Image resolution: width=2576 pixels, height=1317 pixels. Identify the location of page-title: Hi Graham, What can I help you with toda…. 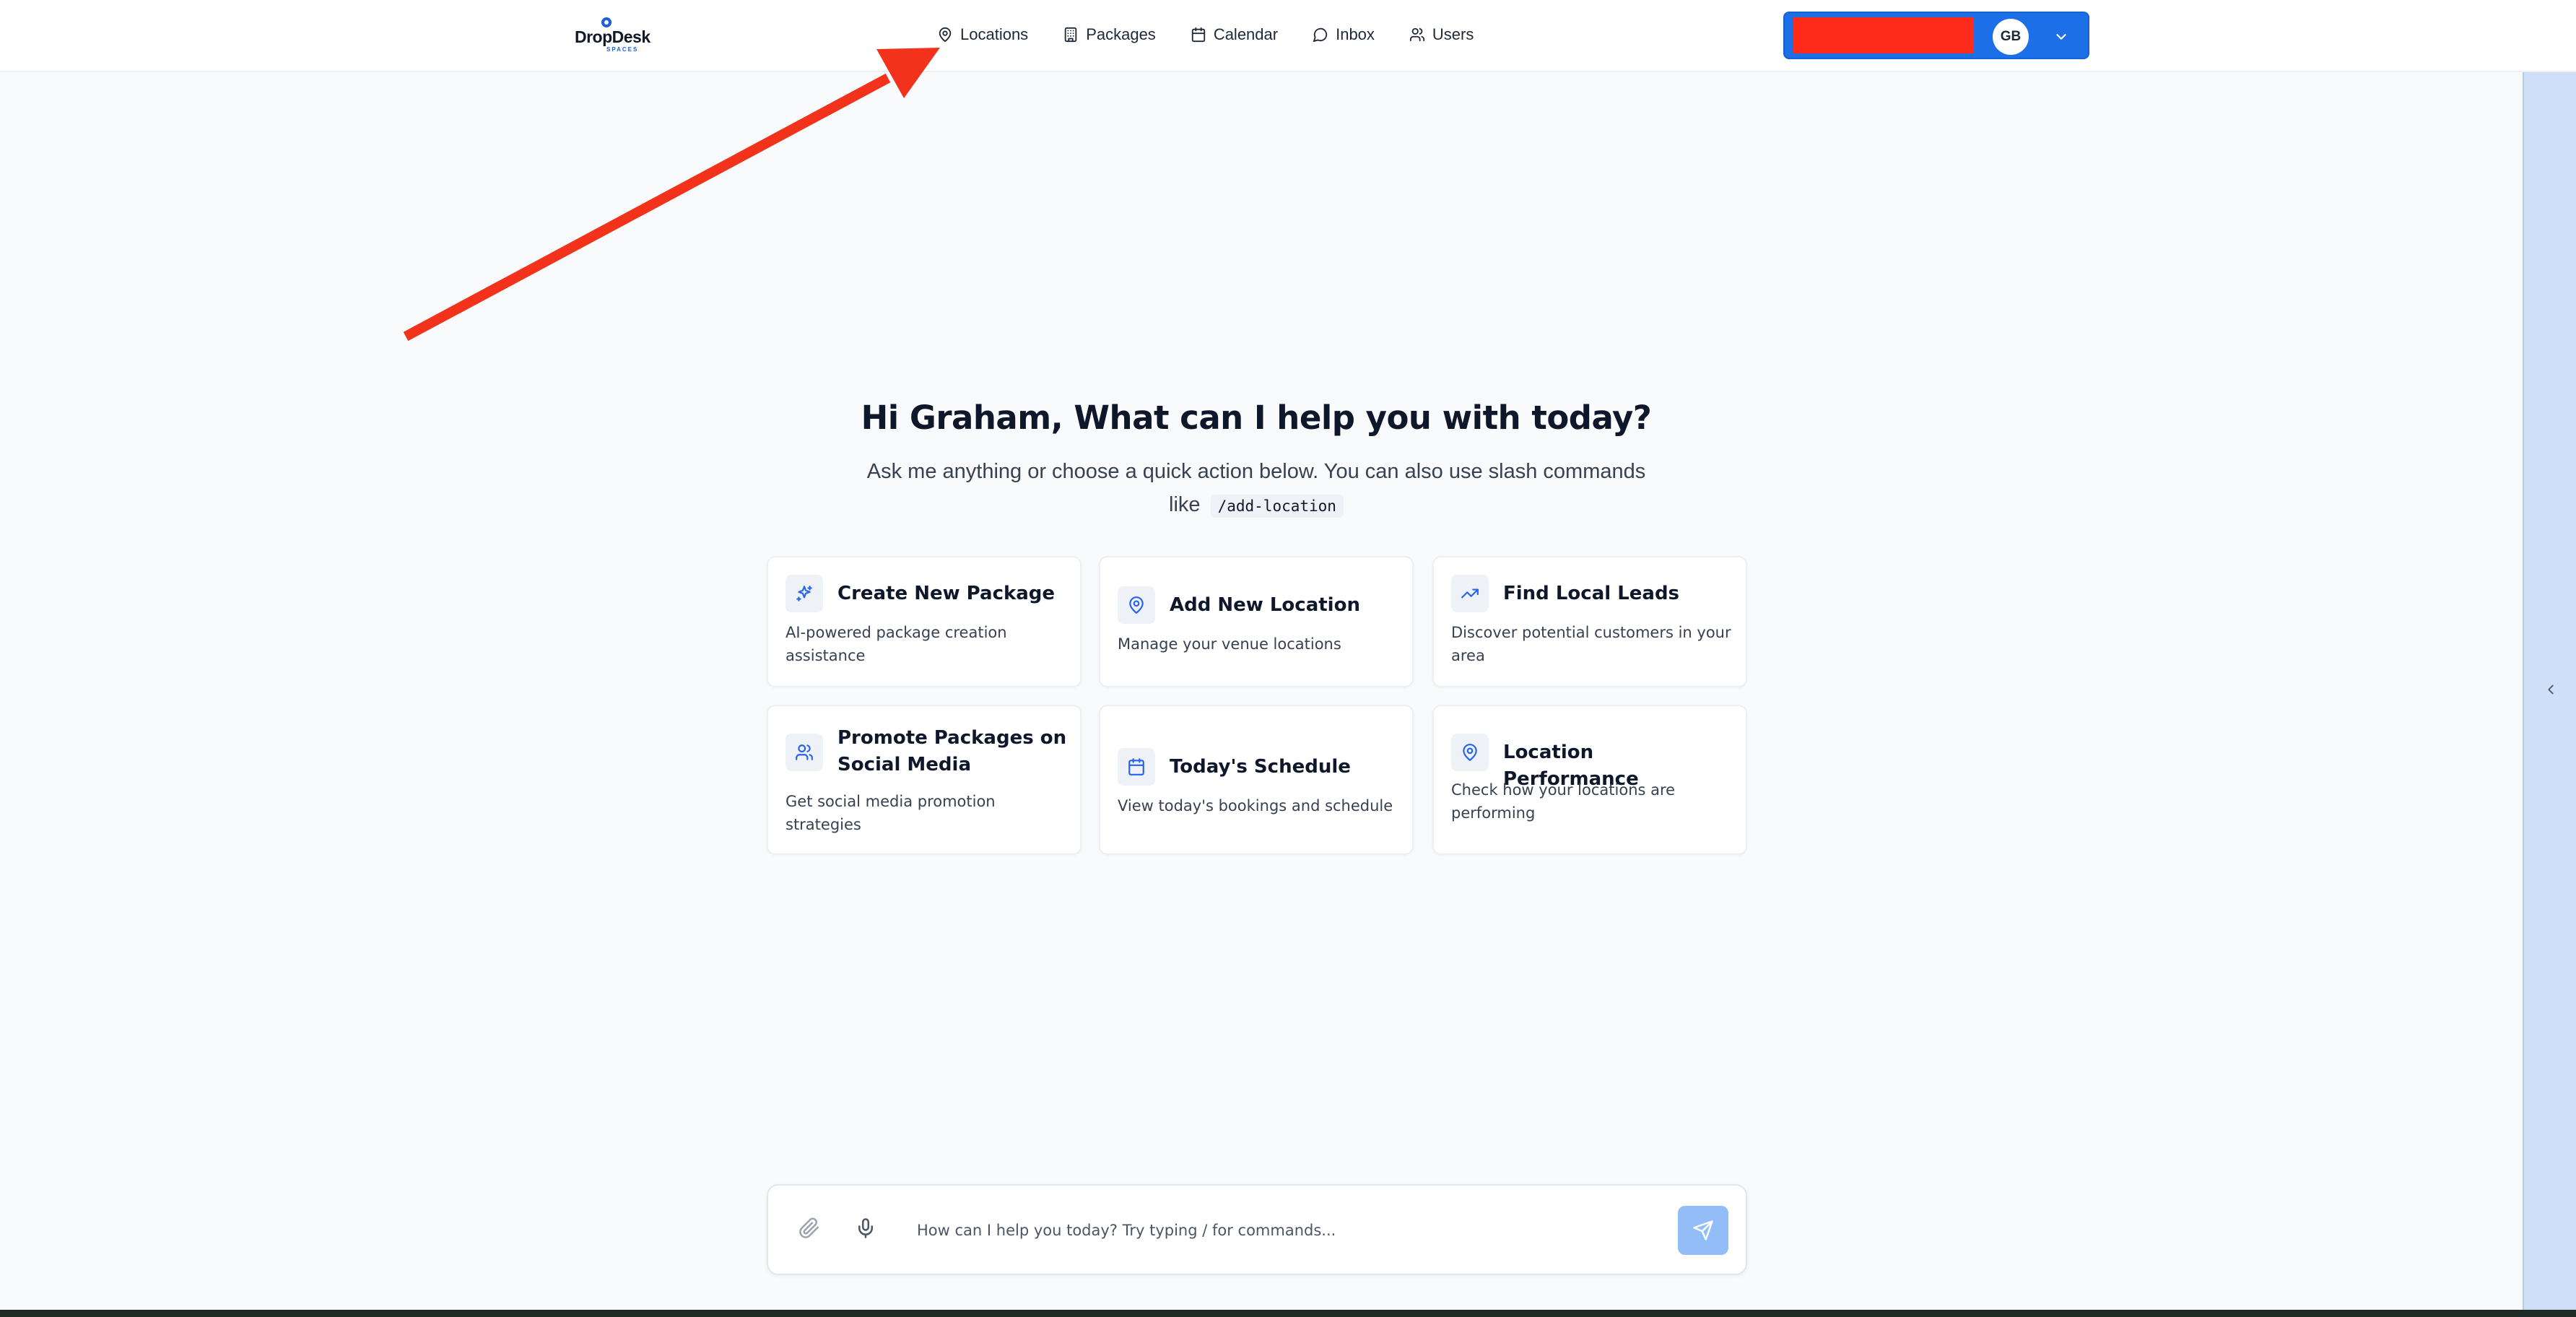
(1256, 418).